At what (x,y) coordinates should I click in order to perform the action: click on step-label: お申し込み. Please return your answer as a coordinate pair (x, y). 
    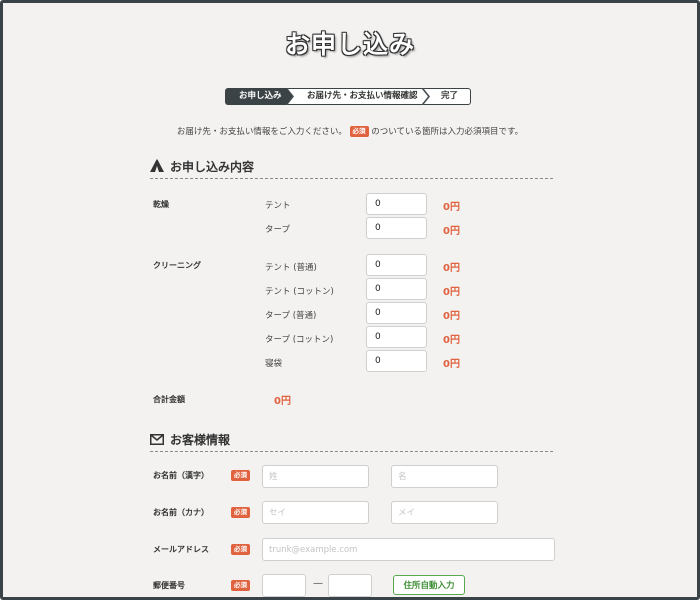
    Looking at the image, I should click on (260, 96).